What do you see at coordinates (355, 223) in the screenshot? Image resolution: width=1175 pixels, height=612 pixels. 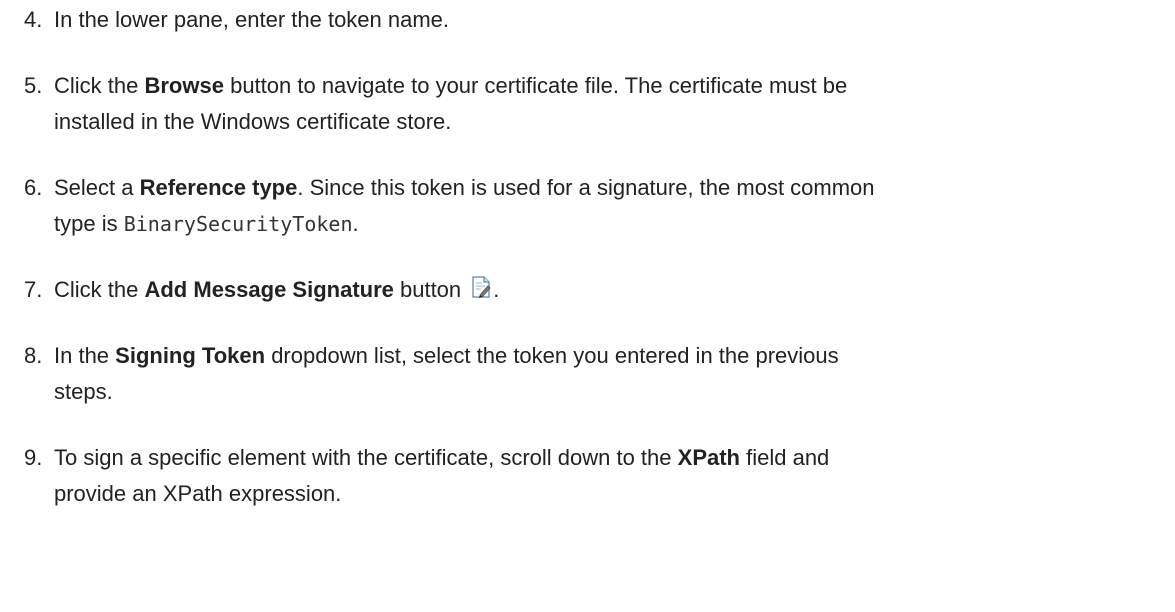 I see `step-text-post: .` at bounding box center [355, 223].